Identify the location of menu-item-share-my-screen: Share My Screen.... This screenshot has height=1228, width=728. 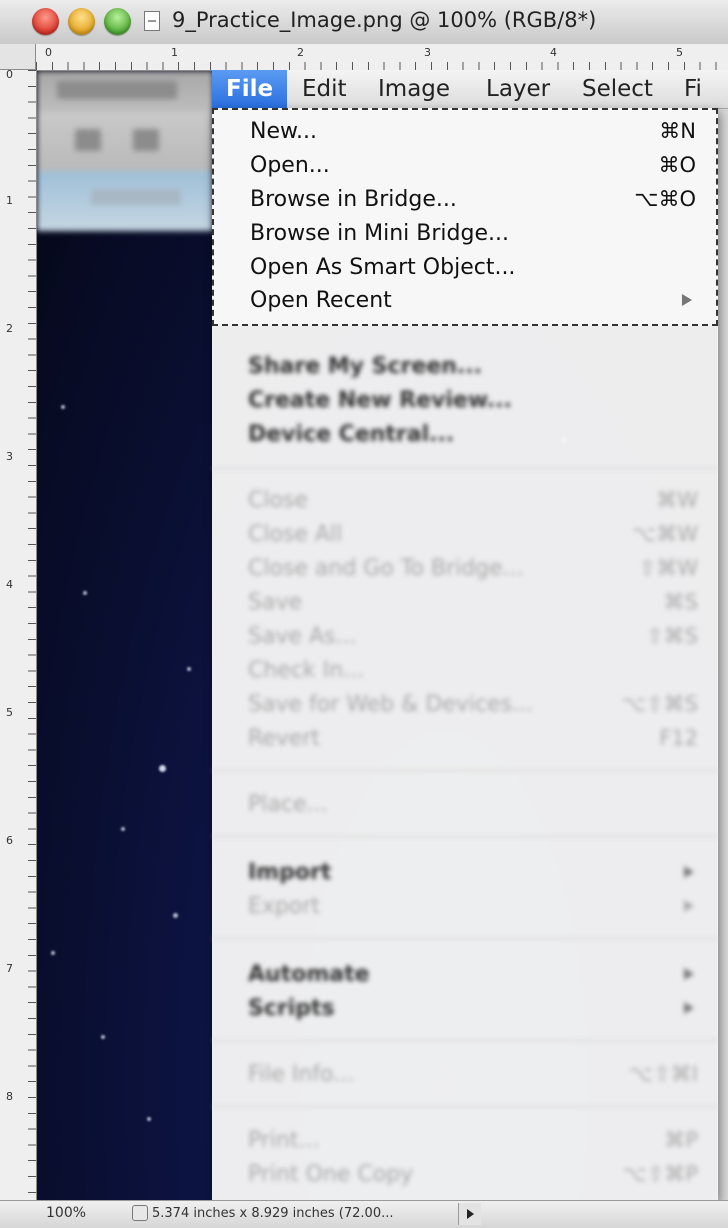
(365, 366).